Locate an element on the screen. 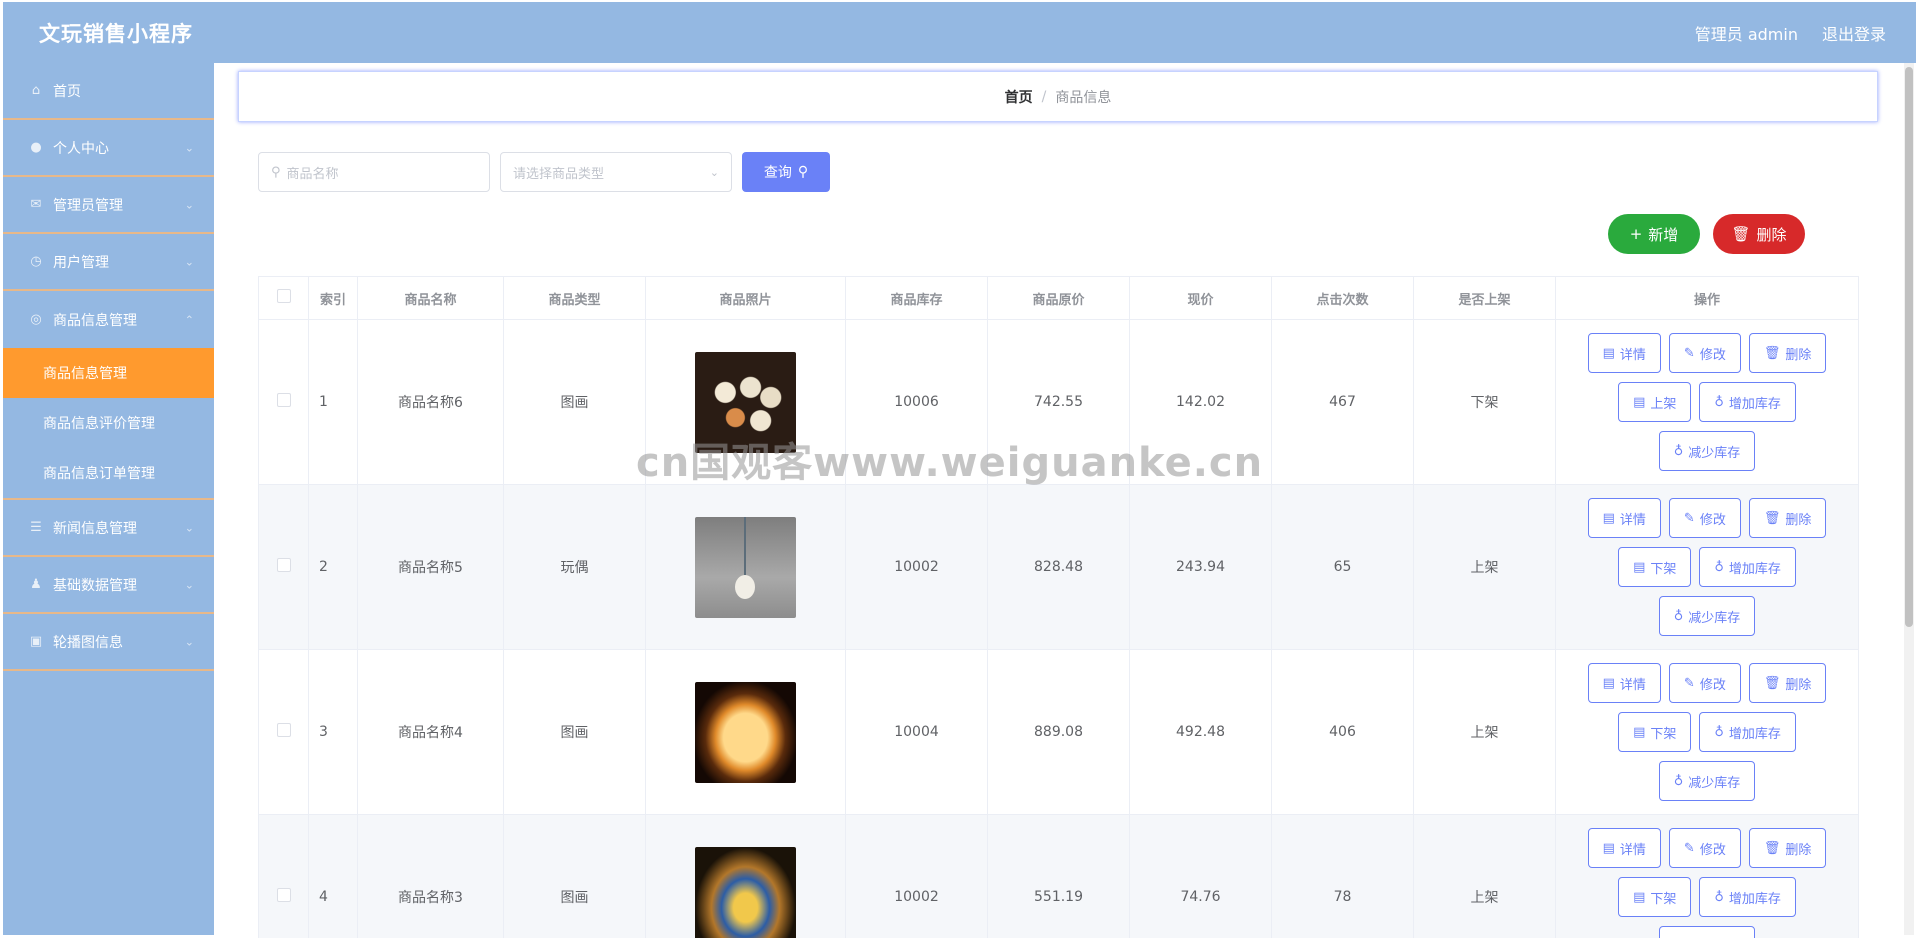 The width and height of the screenshot is (1920, 938). chevron-down-icon: ⌄ is located at coordinates (189, 641).